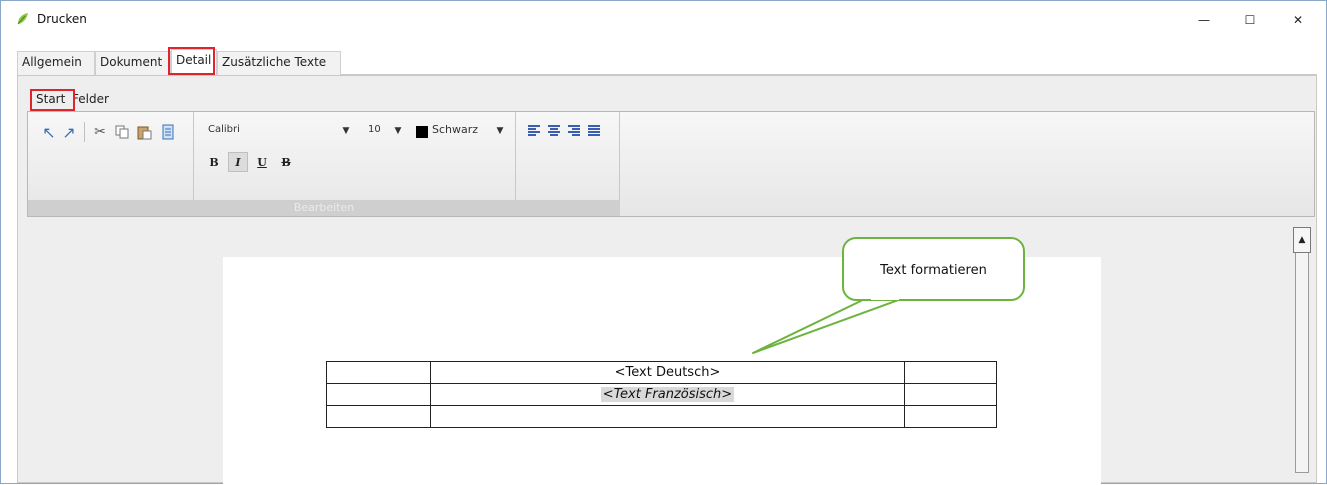 The width and height of the screenshot is (1327, 485). What do you see at coordinates (422, 132) in the screenshot?
I see `font-color-swatch` at bounding box center [422, 132].